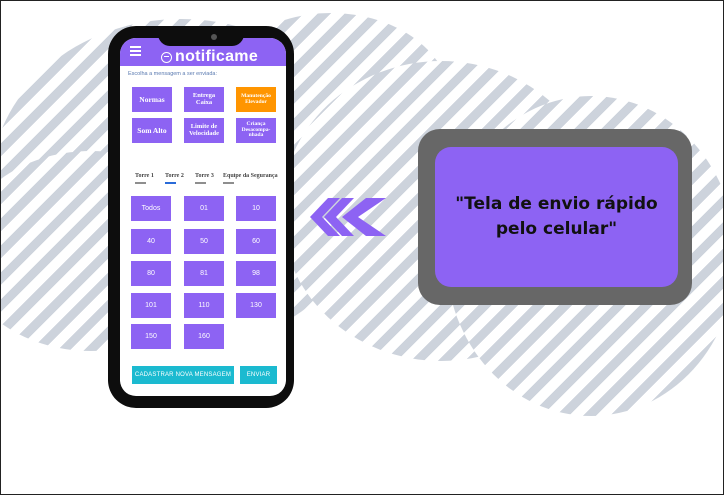 Image resolution: width=724 pixels, height=495 pixels. I want to click on message-label: Velocidade, so click(204, 133).